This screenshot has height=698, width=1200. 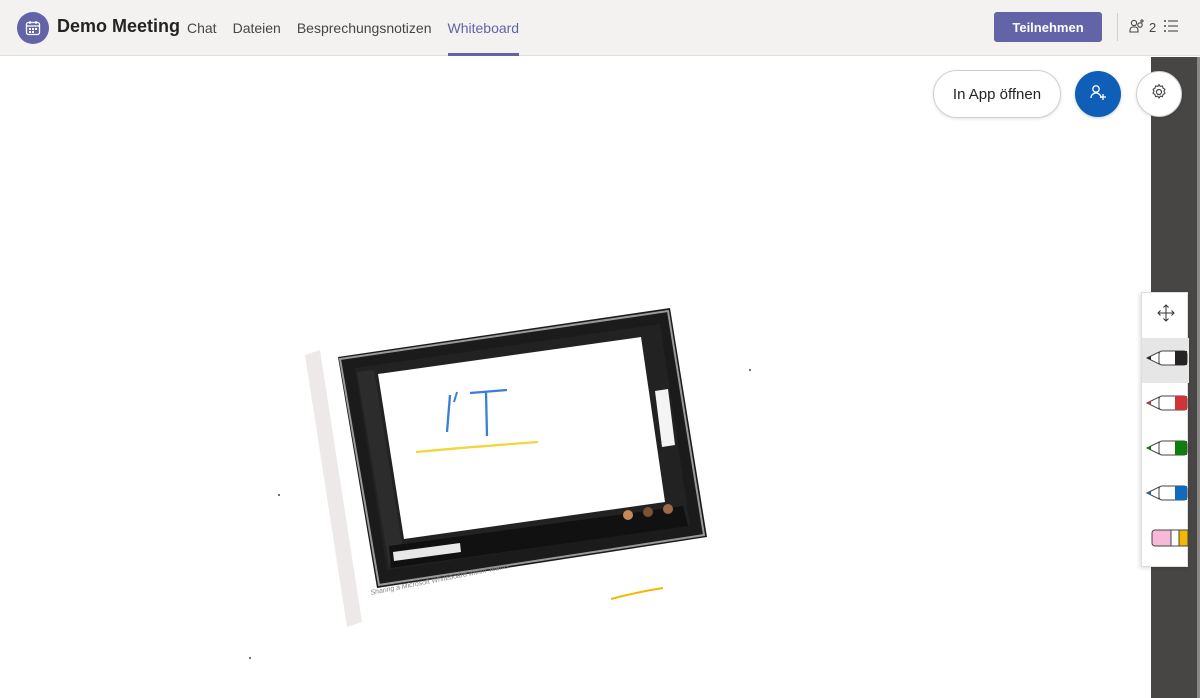 I want to click on open-in-app-button: In App öffnen, so click(x=997, y=94).